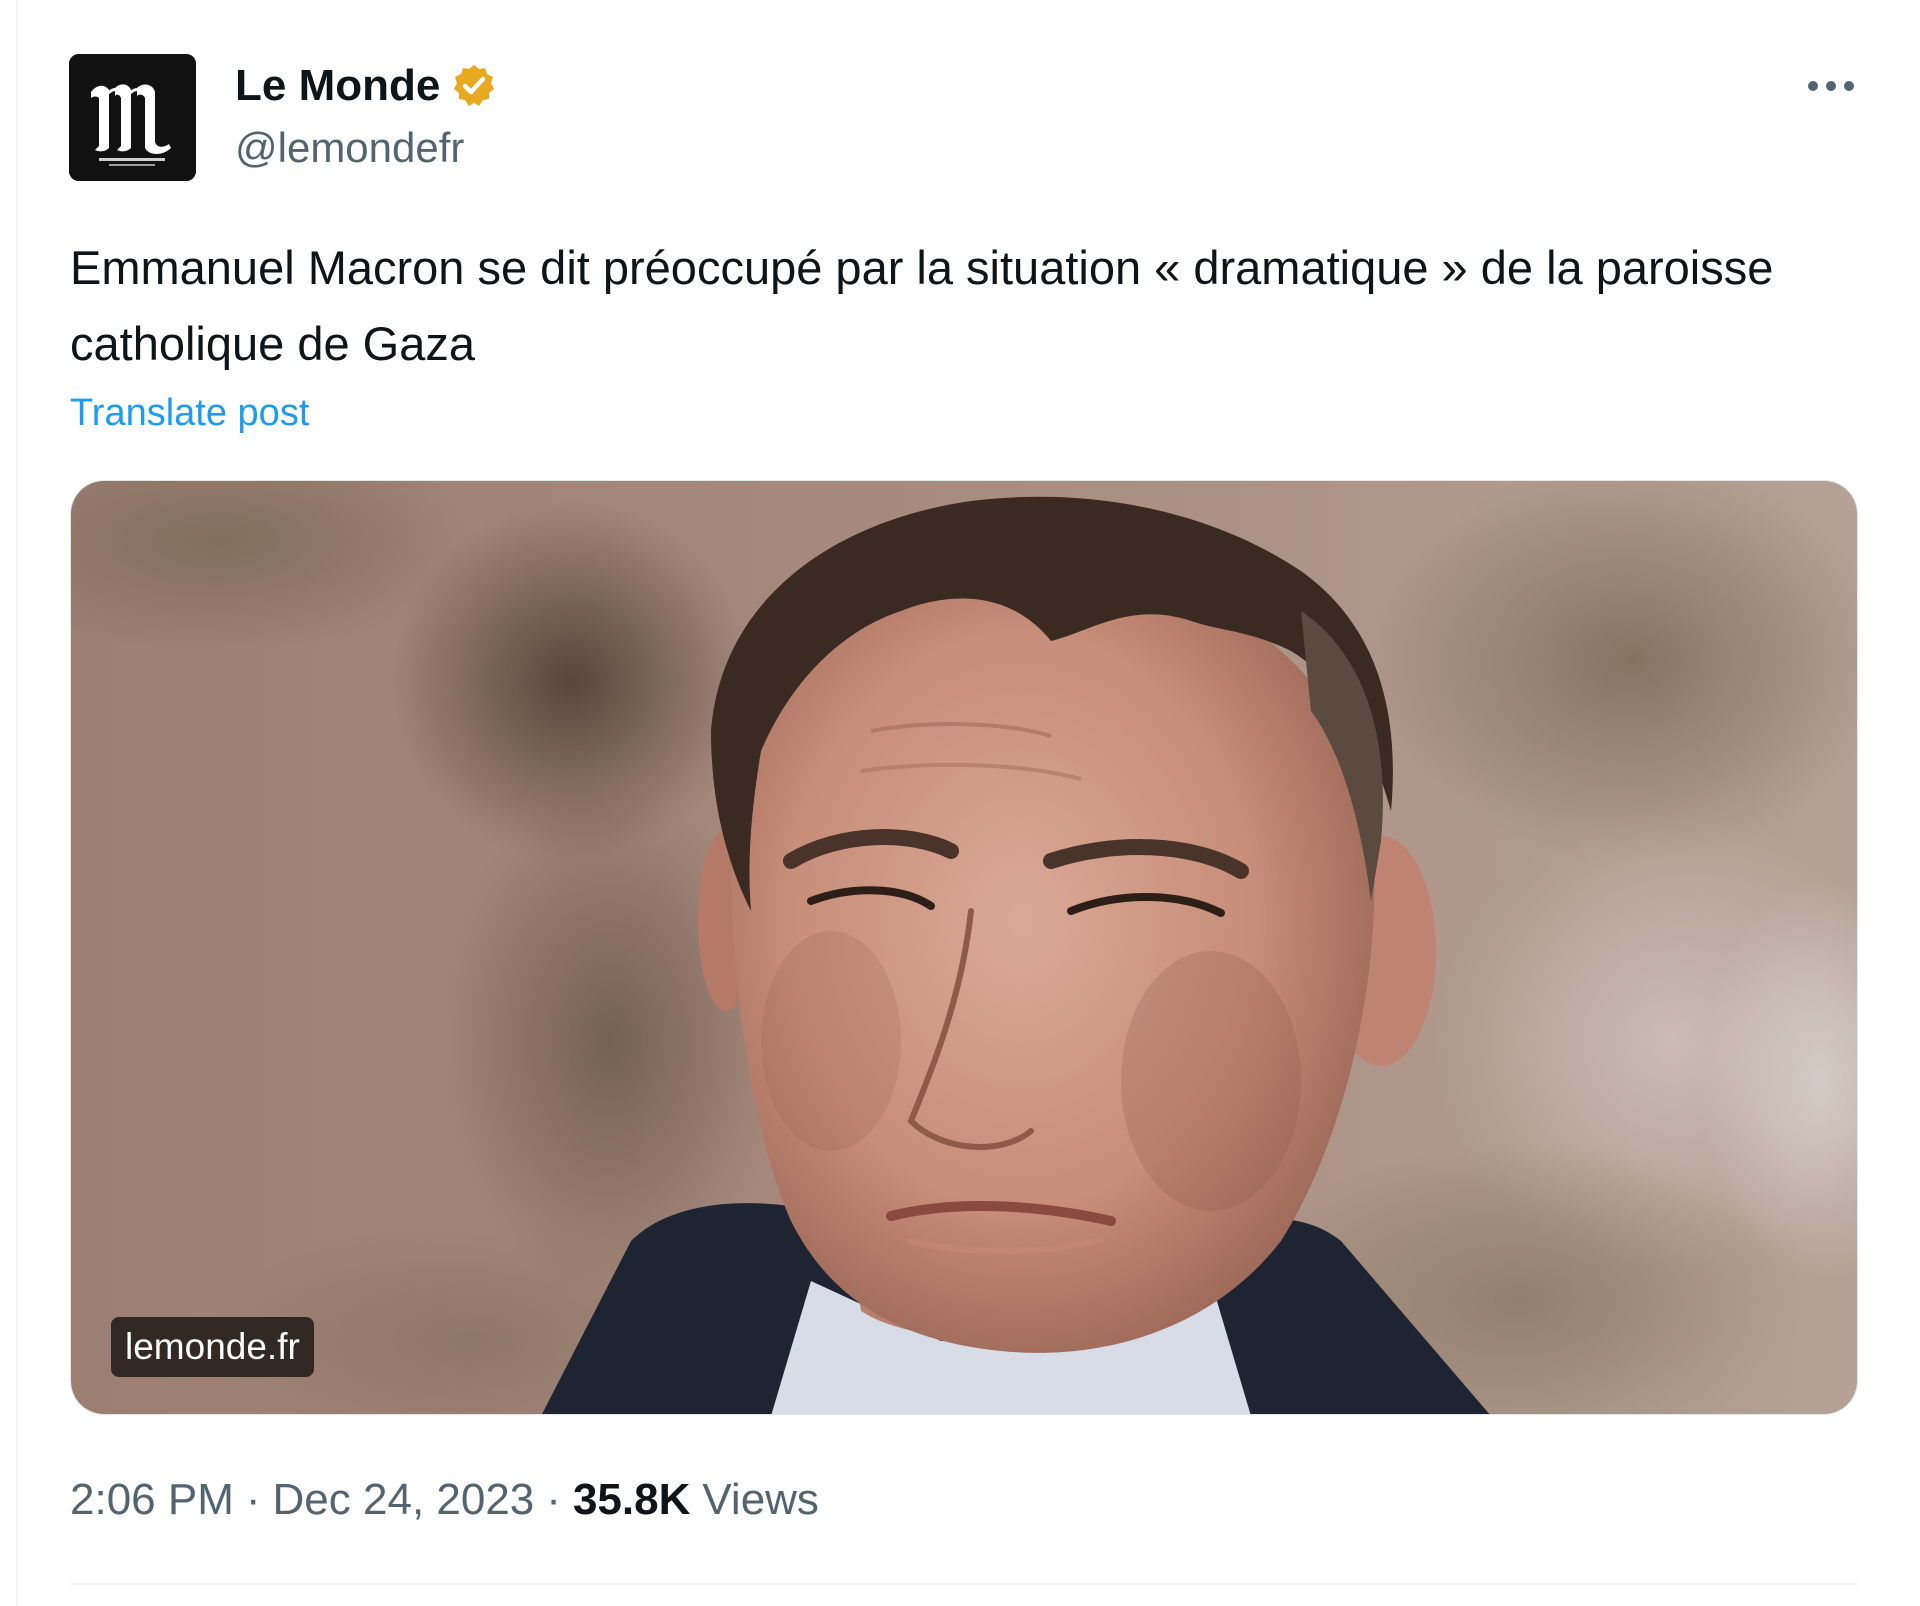 The height and width of the screenshot is (1606, 1920). I want to click on post-date: Dec 24, 2023, so click(404, 1500).